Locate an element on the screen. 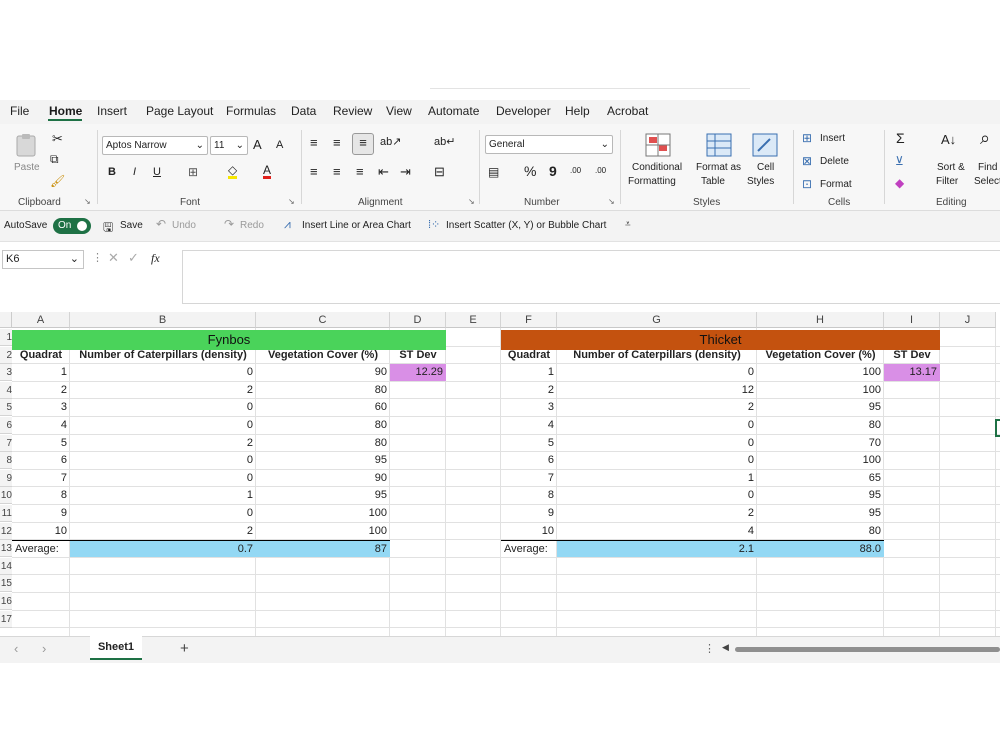 The height and width of the screenshot is (750, 1000). tab-review: Review is located at coordinates (352, 111).